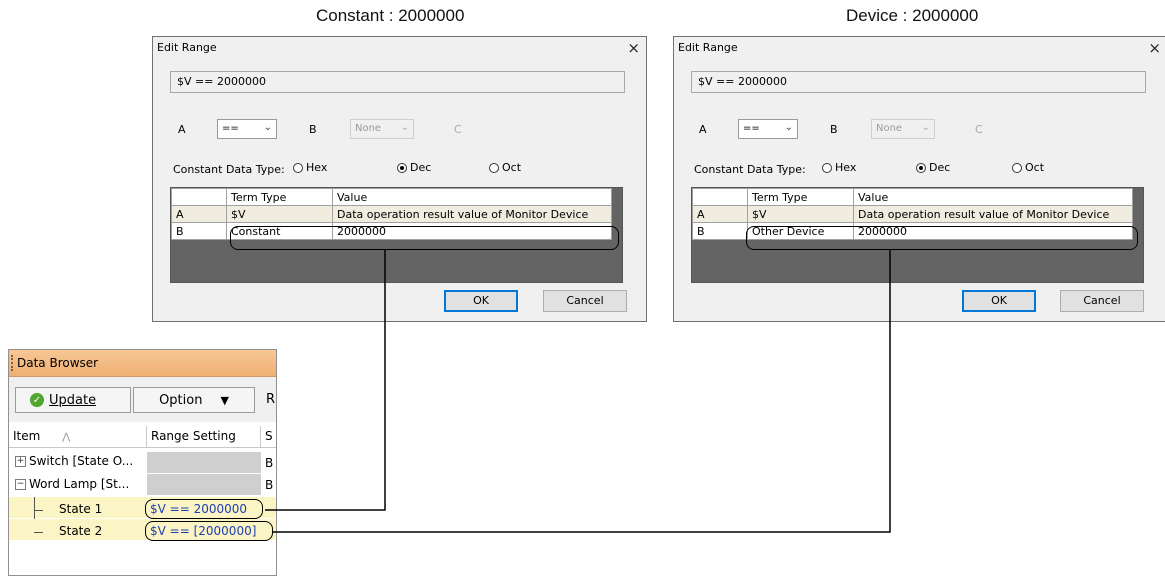  Describe the element at coordinates (198, 509) in the screenshot. I see `range-setting-value: $V == 2000000` at that location.